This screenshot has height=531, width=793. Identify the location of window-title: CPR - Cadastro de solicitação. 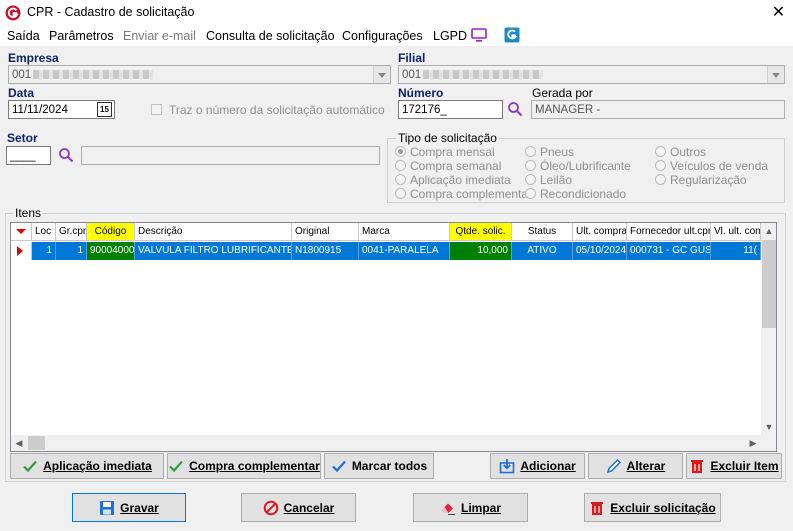
(111, 12).